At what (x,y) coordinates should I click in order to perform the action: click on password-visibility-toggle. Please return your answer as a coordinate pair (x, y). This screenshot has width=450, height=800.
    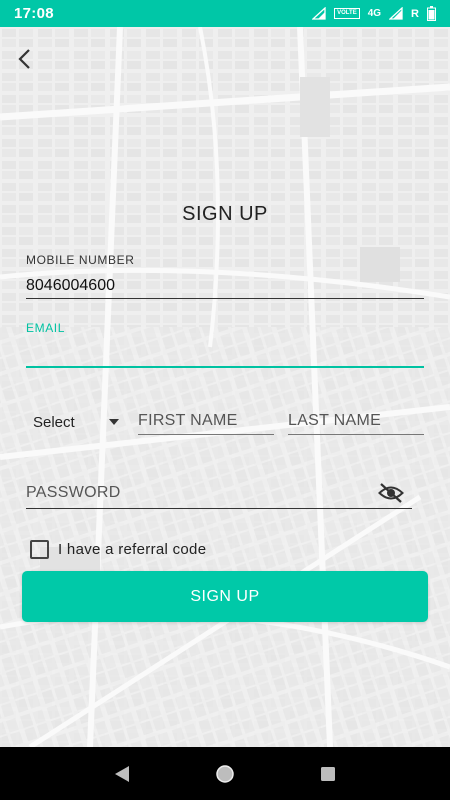
    Looking at the image, I should click on (391, 493).